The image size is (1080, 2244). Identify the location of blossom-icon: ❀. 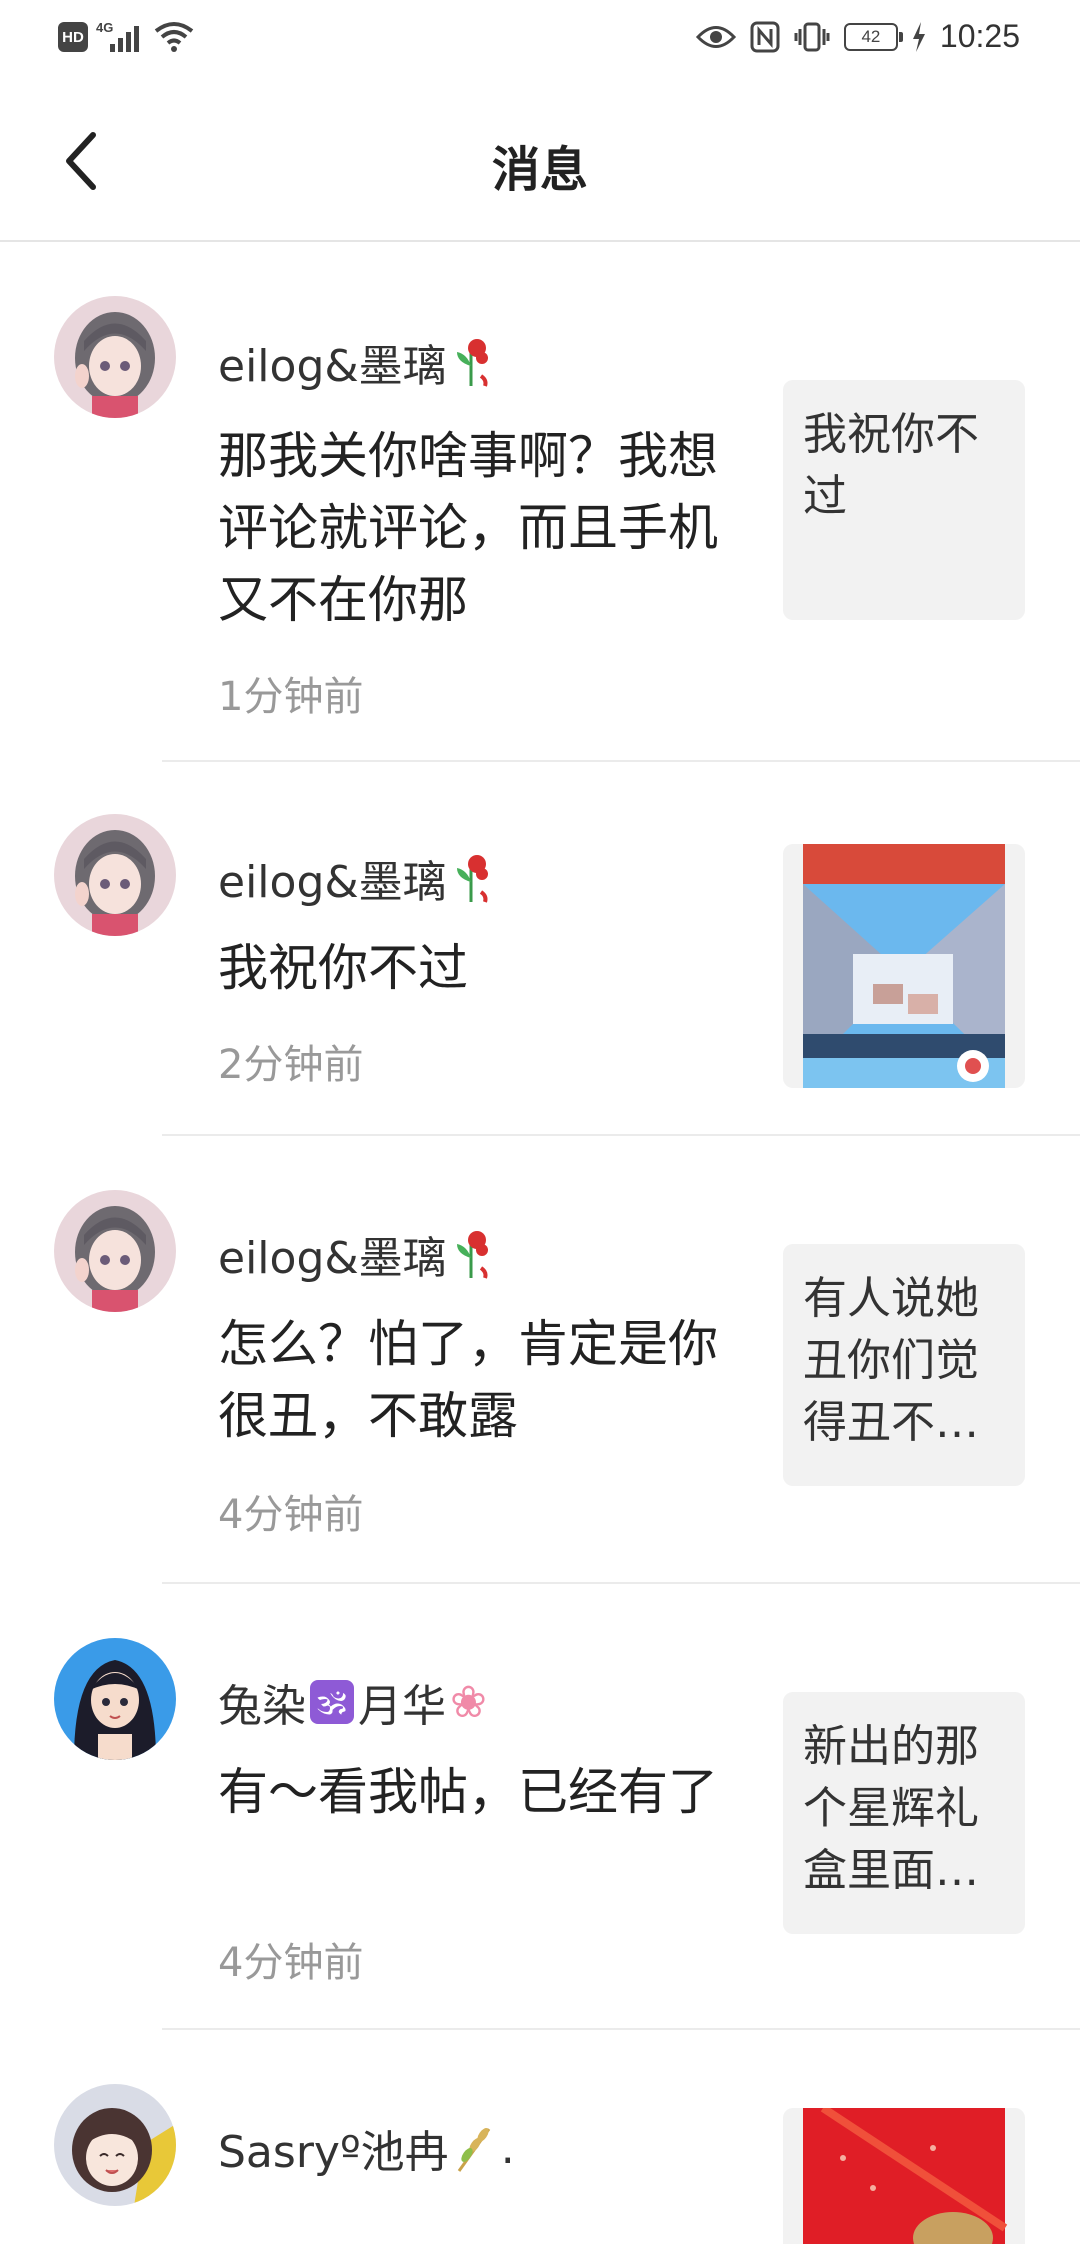
(468, 1702).